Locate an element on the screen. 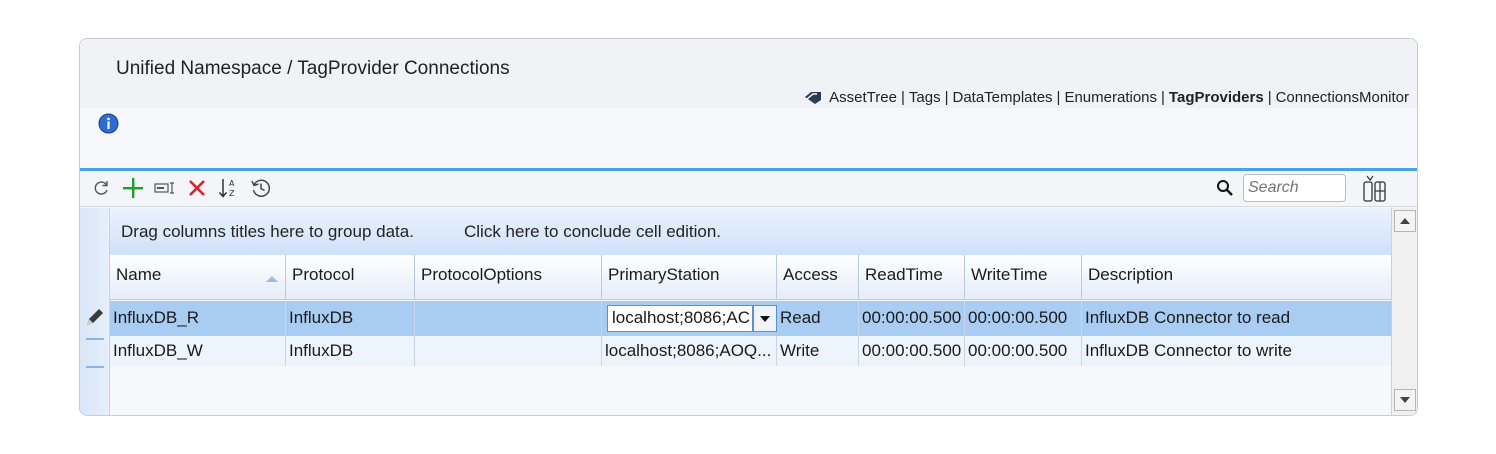 This screenshot has height=454, width=1496. delete-button is located at coordinates (197, 188).